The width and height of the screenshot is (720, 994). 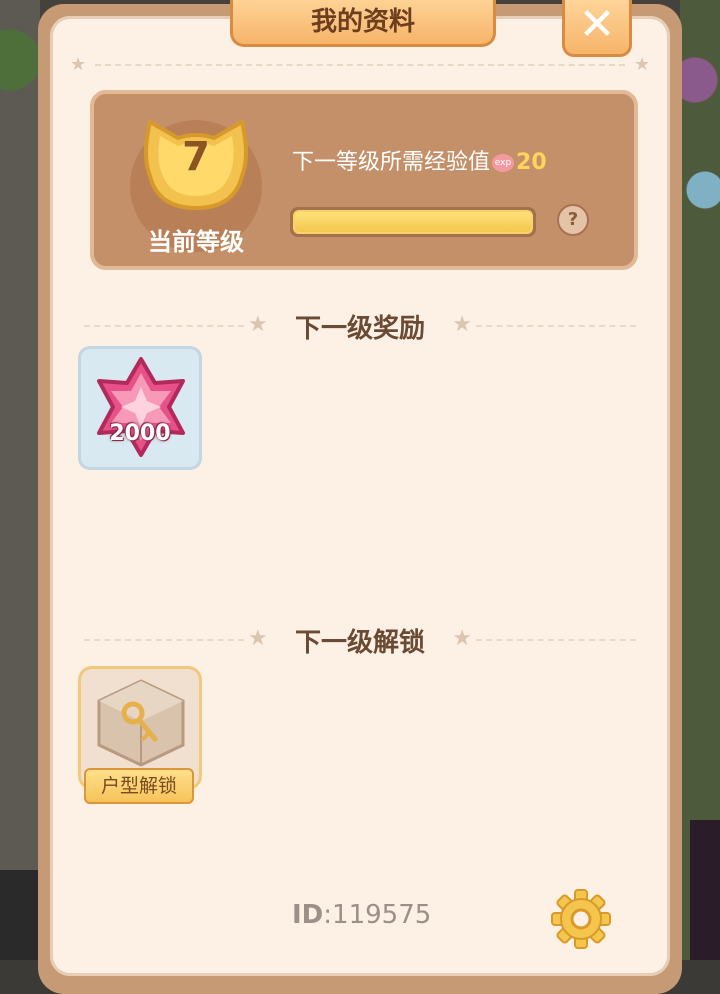 I want to click on exp-progress-fill, so click(x=413, y=222).